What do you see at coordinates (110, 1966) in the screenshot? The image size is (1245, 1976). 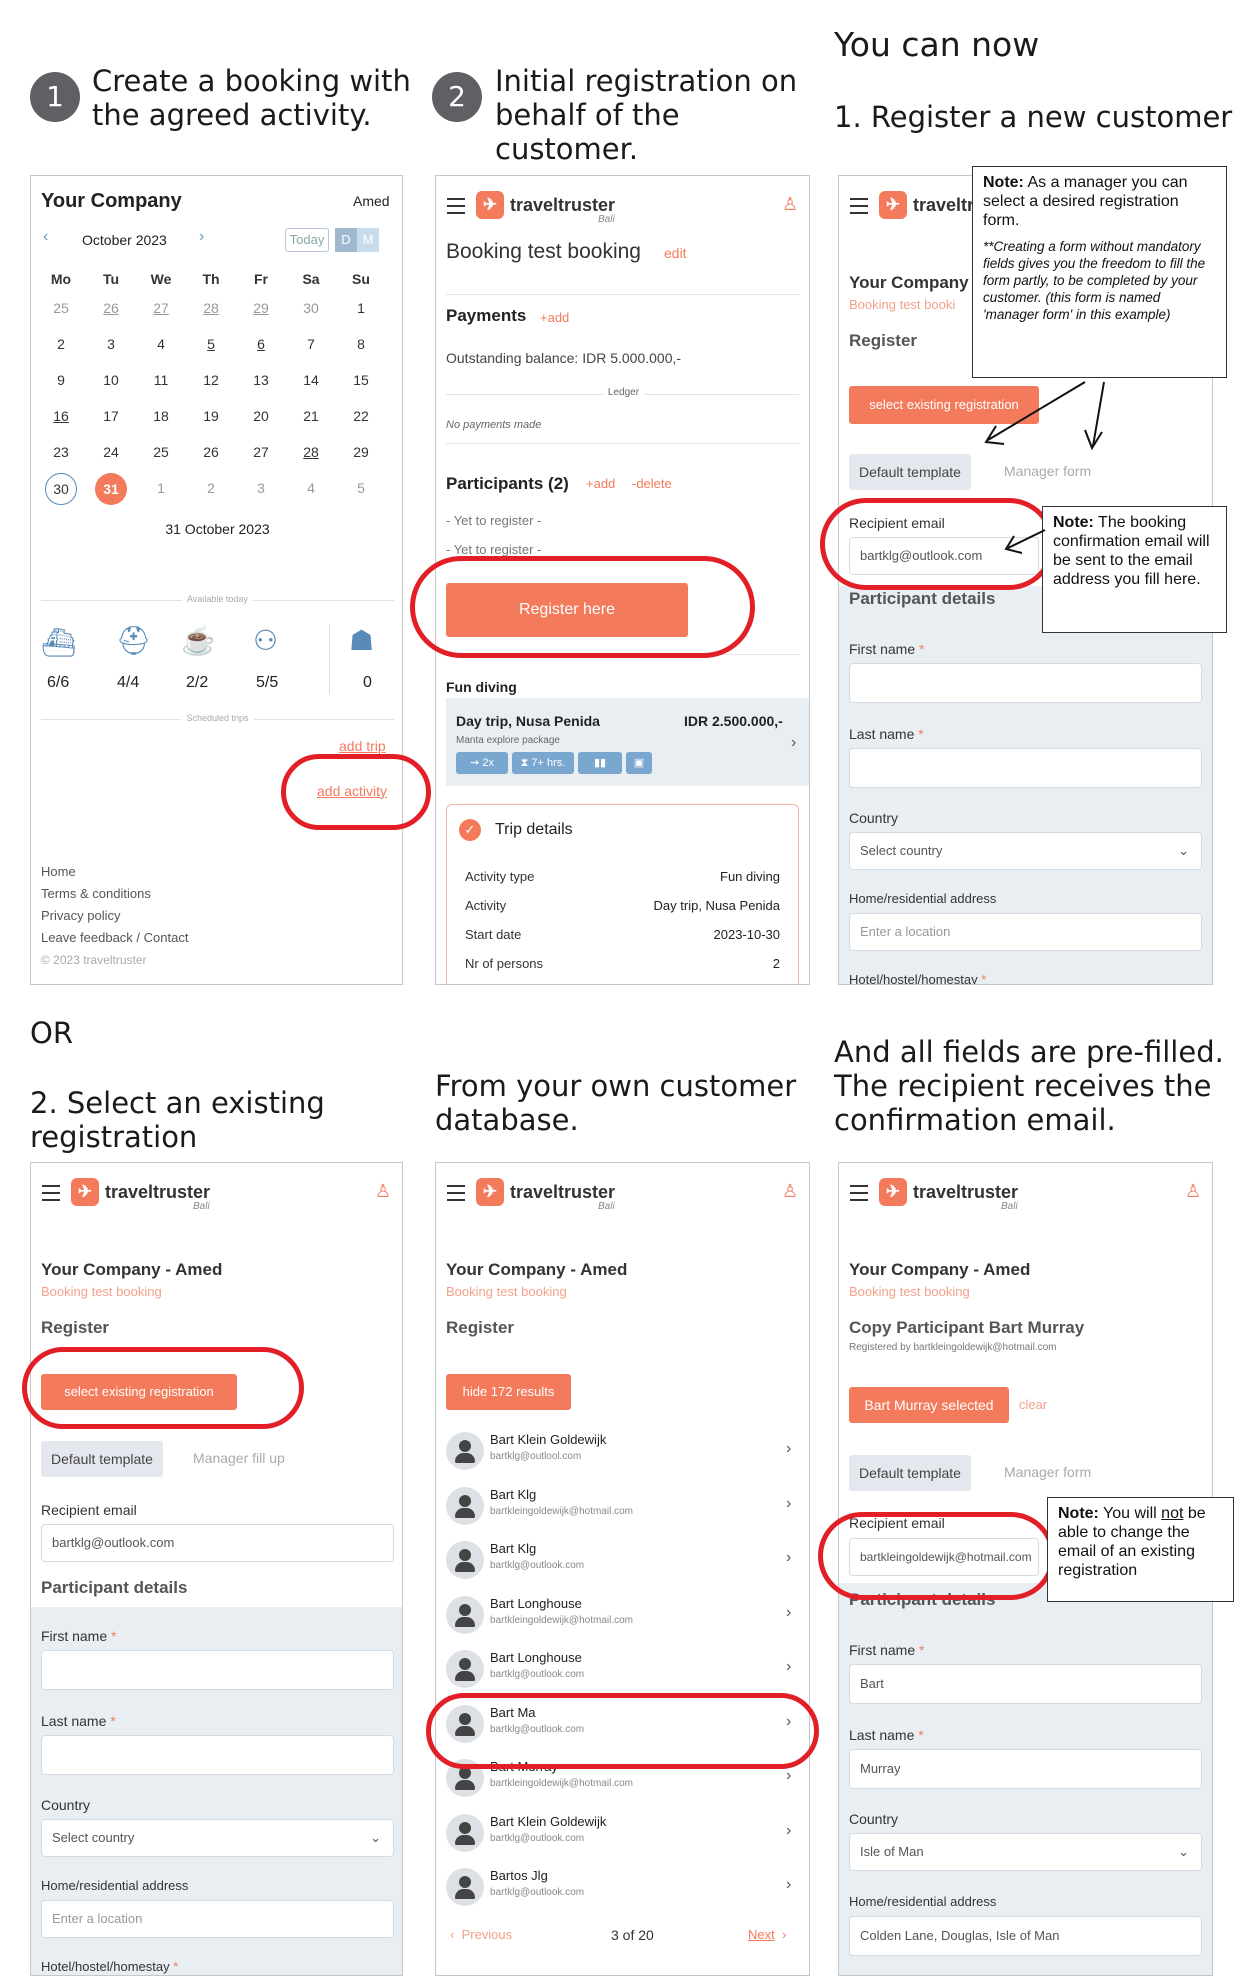 I see `hotel-label: Hotel/hostel/homestay *` at bounding box center [110, 1966].